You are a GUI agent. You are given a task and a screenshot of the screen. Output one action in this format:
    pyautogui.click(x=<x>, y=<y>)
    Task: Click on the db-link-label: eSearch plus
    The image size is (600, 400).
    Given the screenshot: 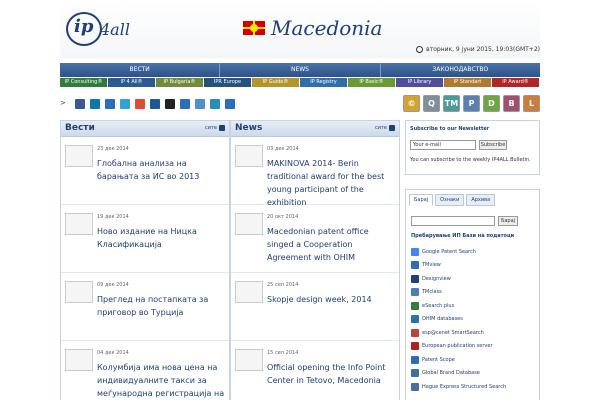 What is the action you would take?
    pyautogui.click(x=438, y=305)
    